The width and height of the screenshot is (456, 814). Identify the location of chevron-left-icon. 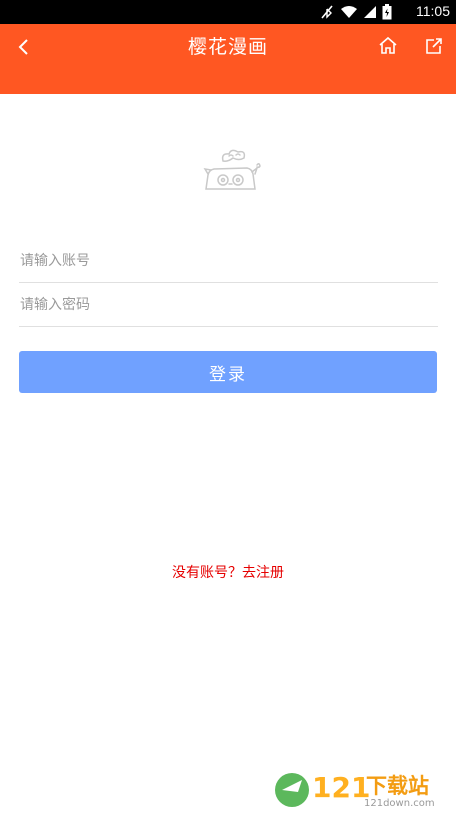
(23, 47).